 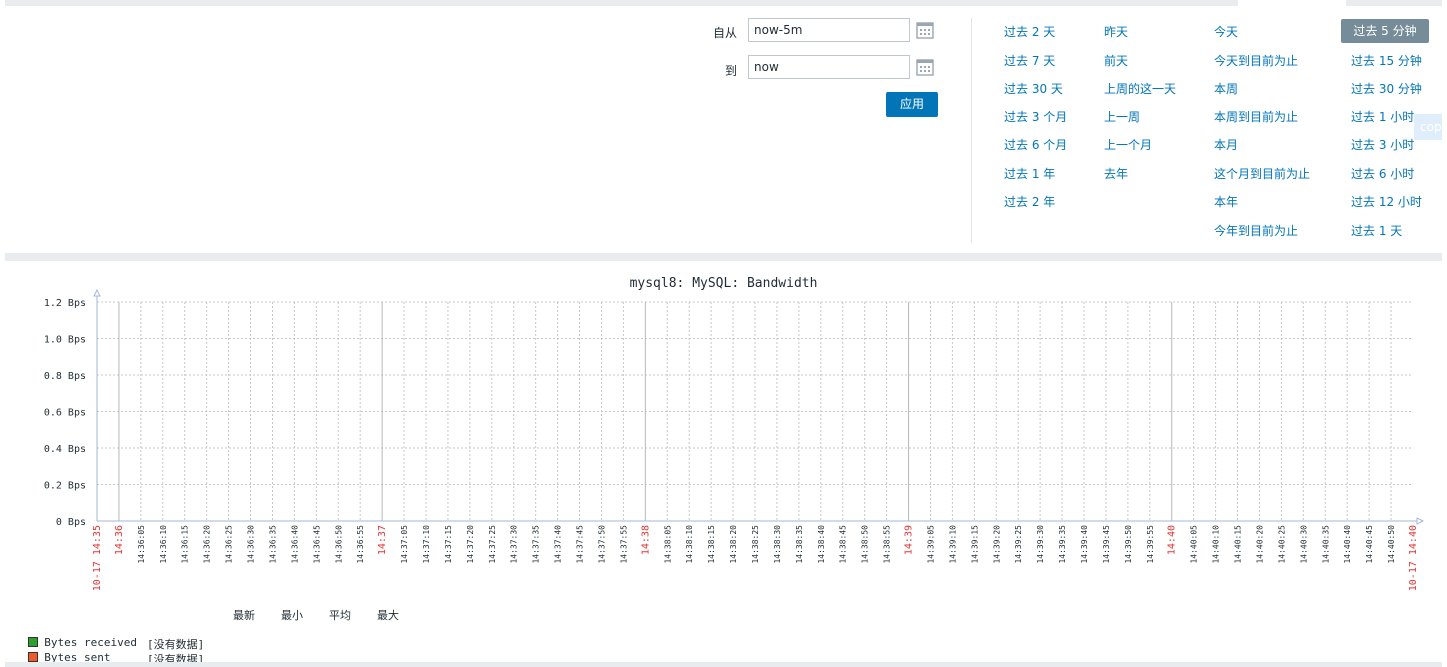 I want to click on x-tick-label: 14:39:15, so click(x=974, y=544).